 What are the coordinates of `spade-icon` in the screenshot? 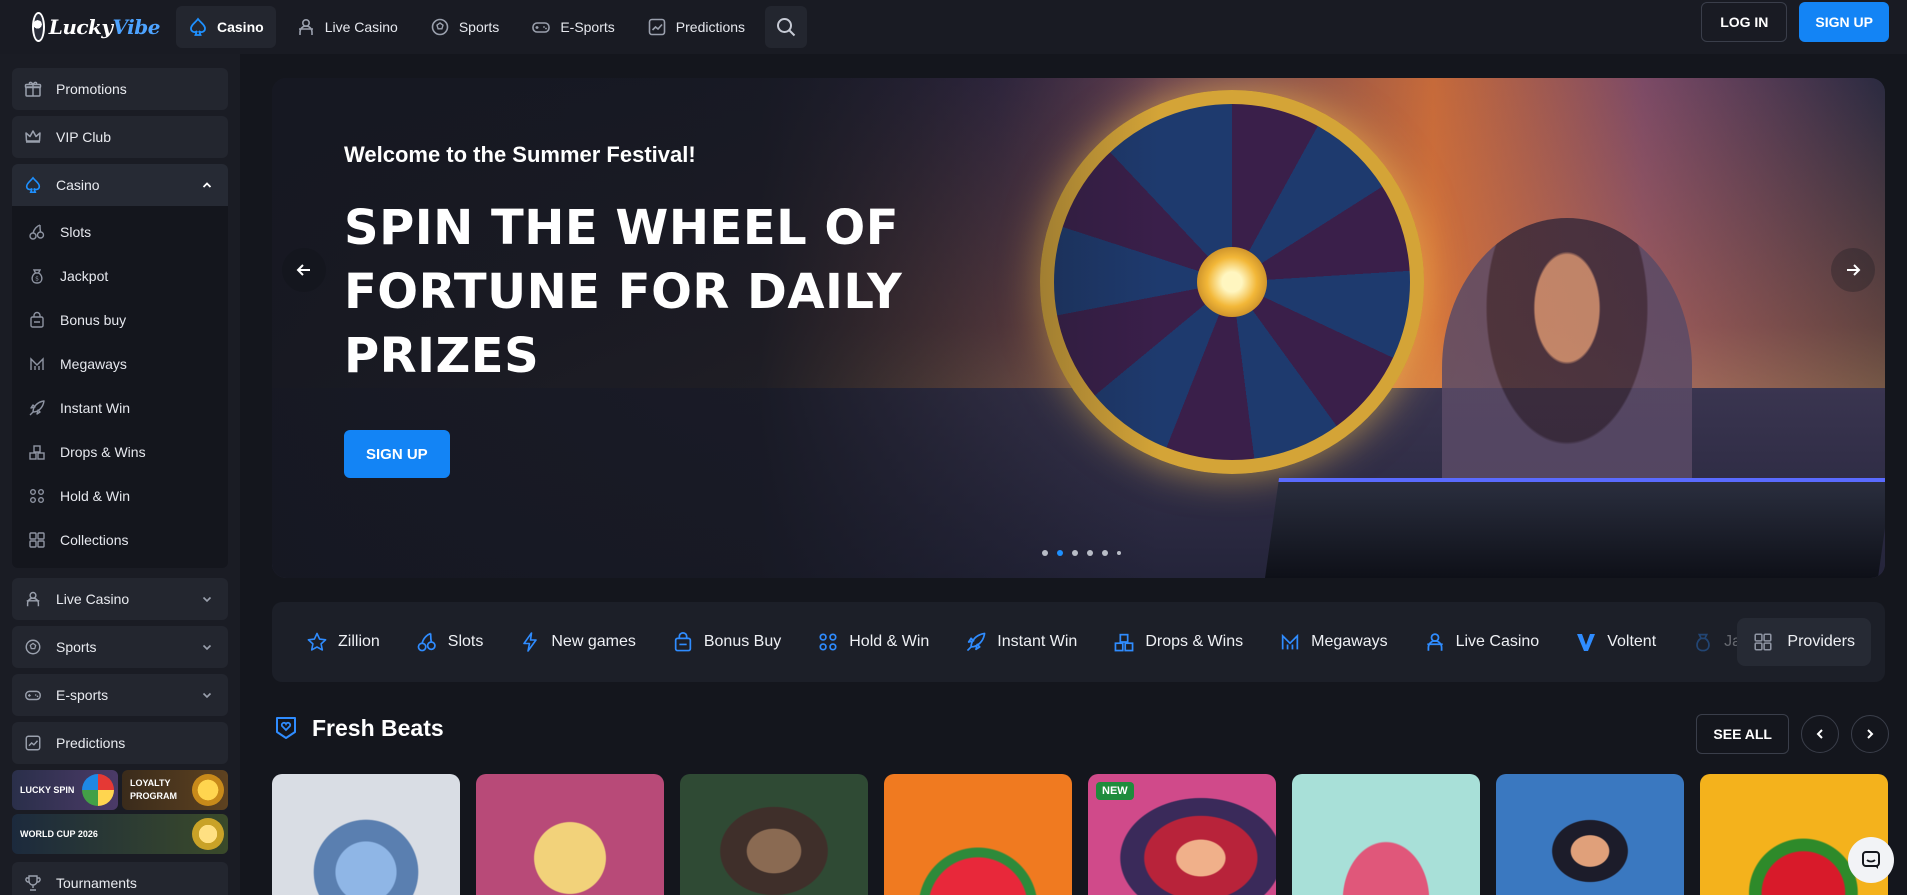 It's located at (33, 185).